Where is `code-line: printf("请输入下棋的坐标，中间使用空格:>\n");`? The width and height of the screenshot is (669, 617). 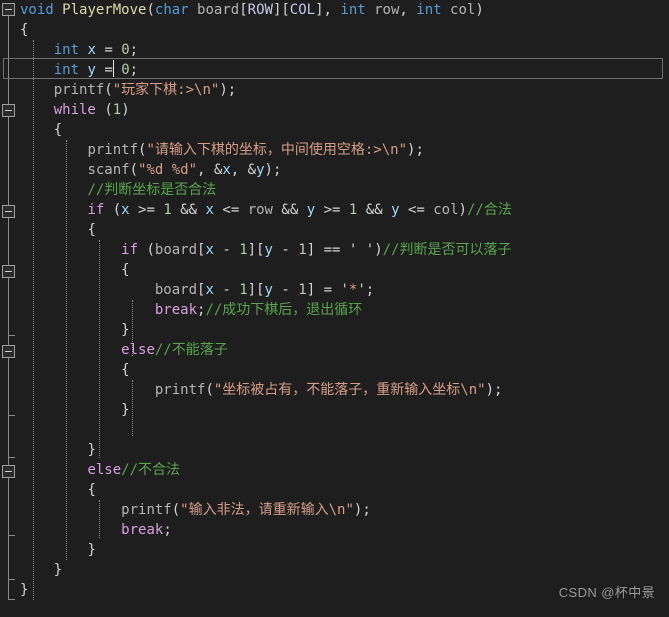
code-line: printf("请输入下棋的坐标，中间使用空格:>\n"); is located at coordinates (343, 150).